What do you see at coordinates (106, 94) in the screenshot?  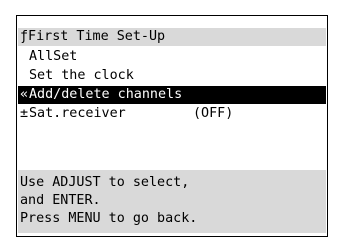 I see `menu-item-label: Add/delete channels` at bounding box center [106, 94].